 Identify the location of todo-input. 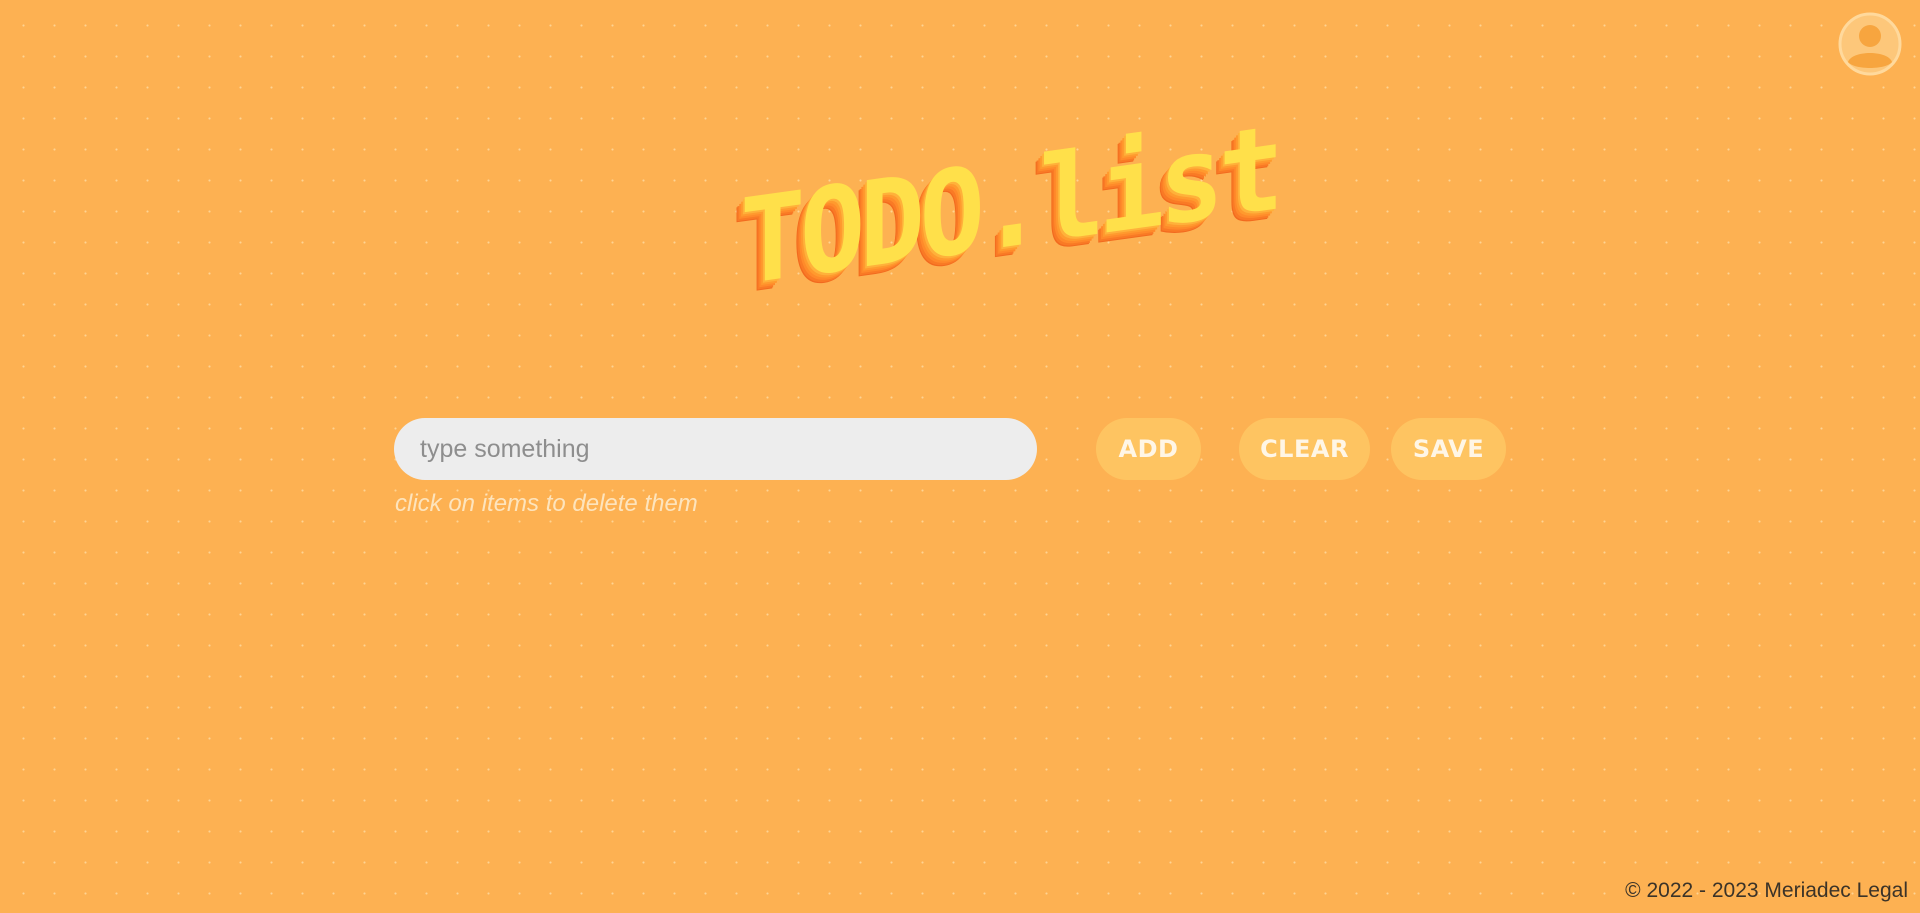
(715, 449).